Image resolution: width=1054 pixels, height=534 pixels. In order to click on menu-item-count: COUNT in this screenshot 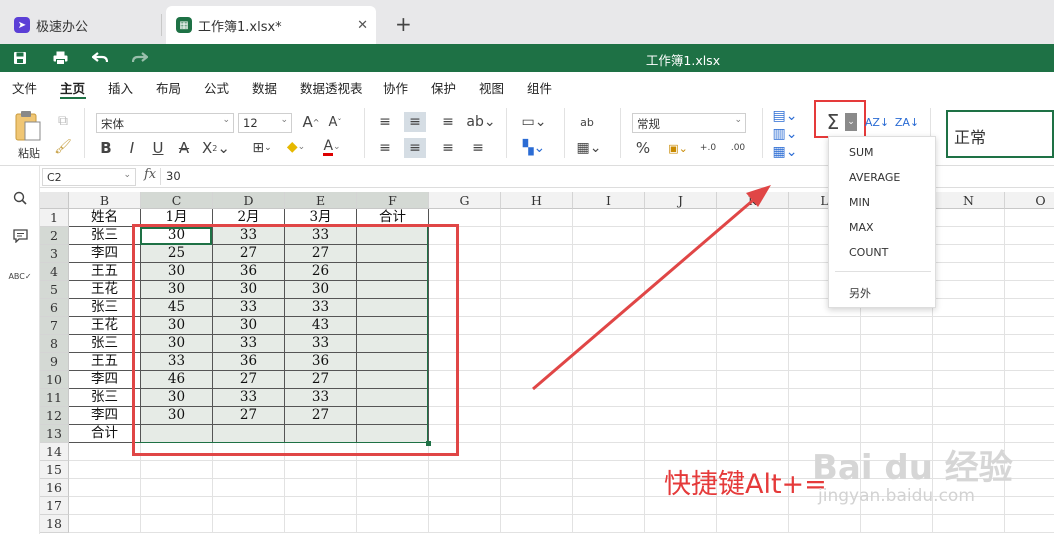, I will do `click(868, 252)`.